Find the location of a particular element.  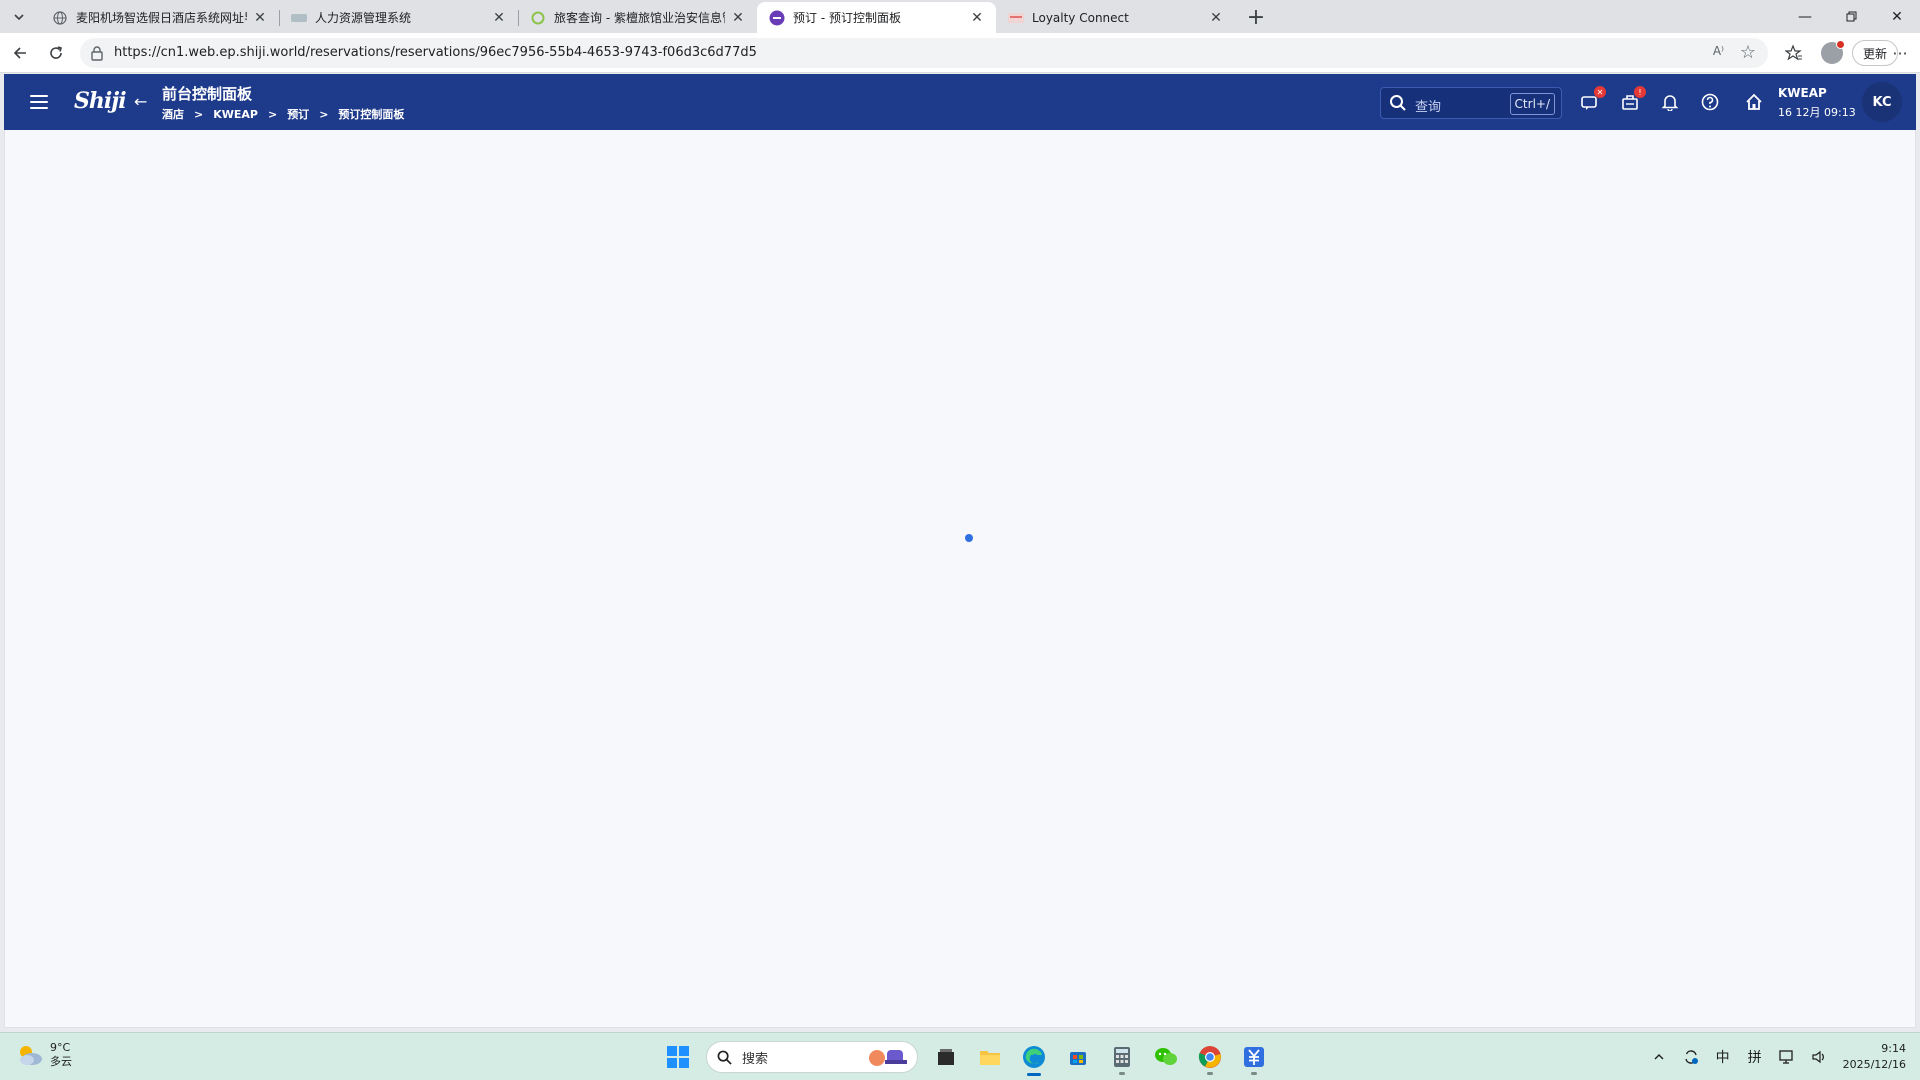

hotel-home-icon is located at coordinates (1754, 102).